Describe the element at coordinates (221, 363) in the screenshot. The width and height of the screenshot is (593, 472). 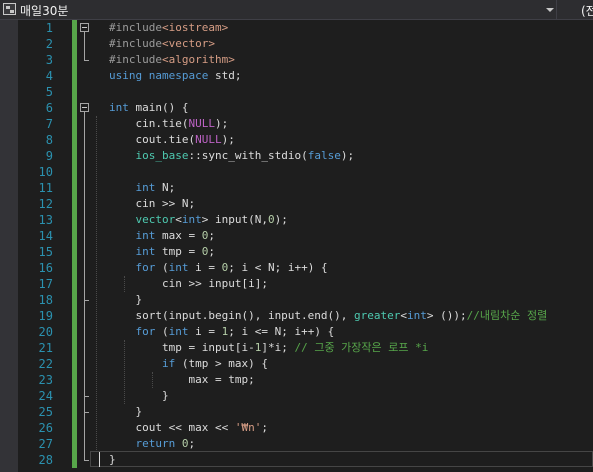
I see `code-token: (tmp > max) {` at that location.